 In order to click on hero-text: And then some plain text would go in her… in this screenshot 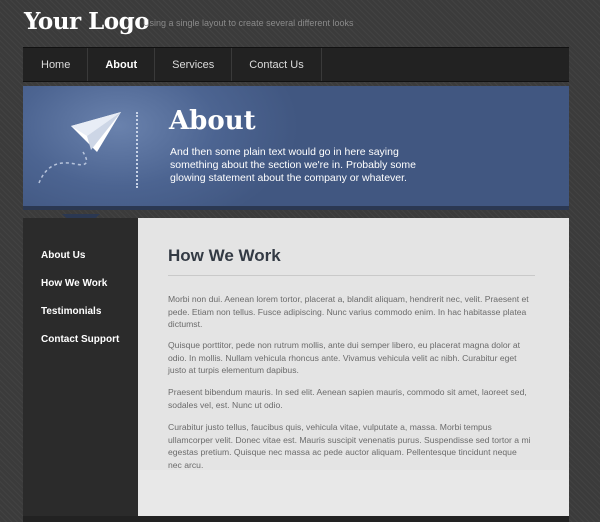, I will do `click(293, 165)`.